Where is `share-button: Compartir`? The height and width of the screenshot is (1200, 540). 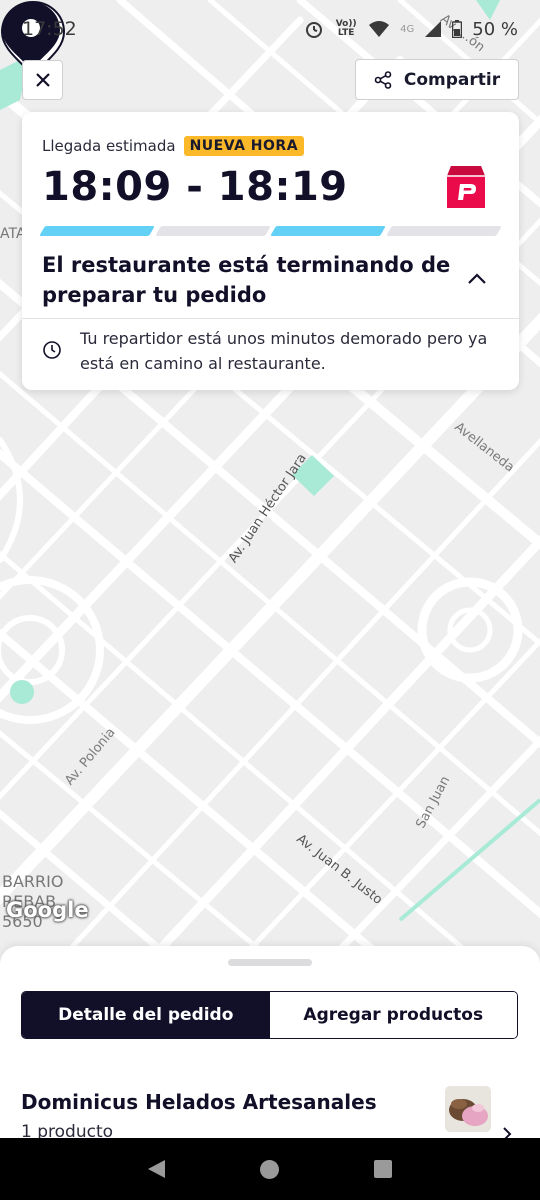 share-button: Compartir is located at coordinates (437, 79).